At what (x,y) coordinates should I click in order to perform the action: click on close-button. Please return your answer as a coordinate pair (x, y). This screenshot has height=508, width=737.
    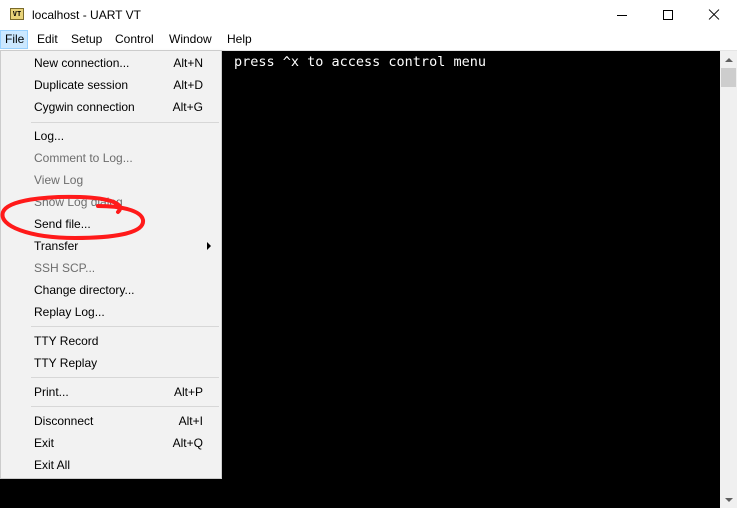
    Looking at the image, I should click on (714, 15).